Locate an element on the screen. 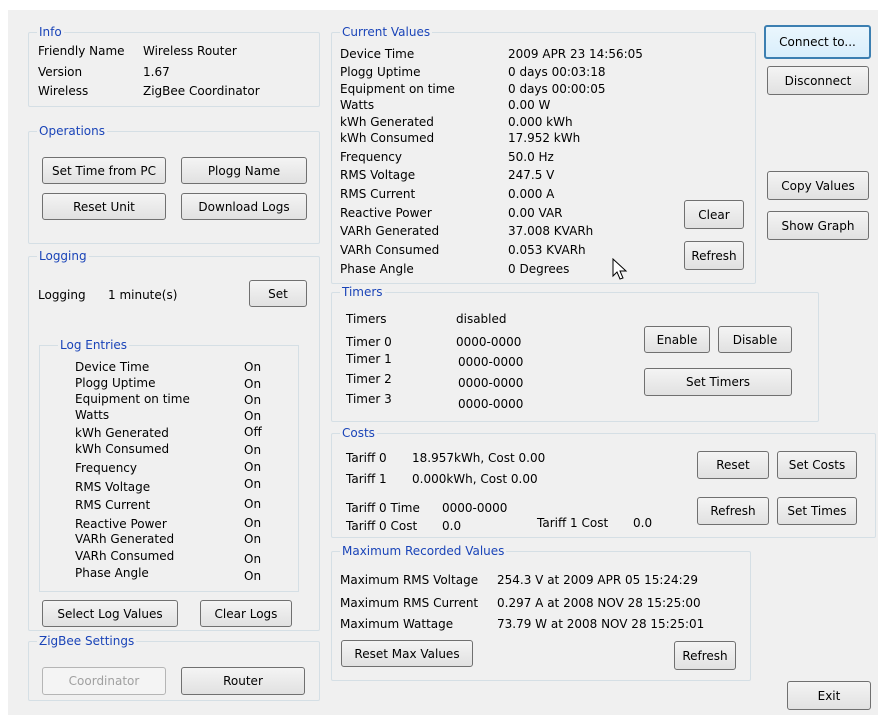 The image size is (880, 719). tariff-1-cost-value: 0.0 is located at coordinates (643, 523).